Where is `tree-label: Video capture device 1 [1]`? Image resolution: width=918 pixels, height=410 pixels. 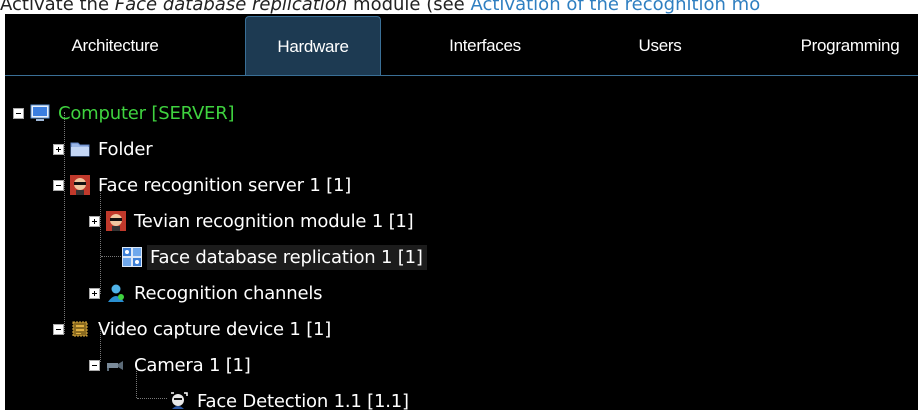
tree-label: Video capture device 1 [1] is located at coordinates (215, 329).